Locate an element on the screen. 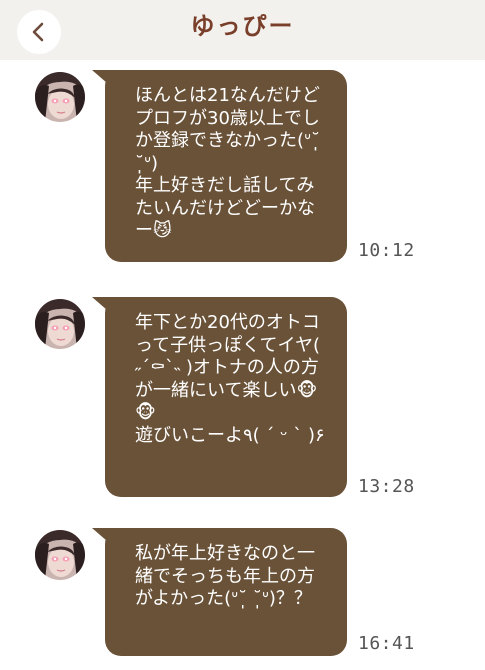  message-time: 16:41 is located at coordinates (386, 643).